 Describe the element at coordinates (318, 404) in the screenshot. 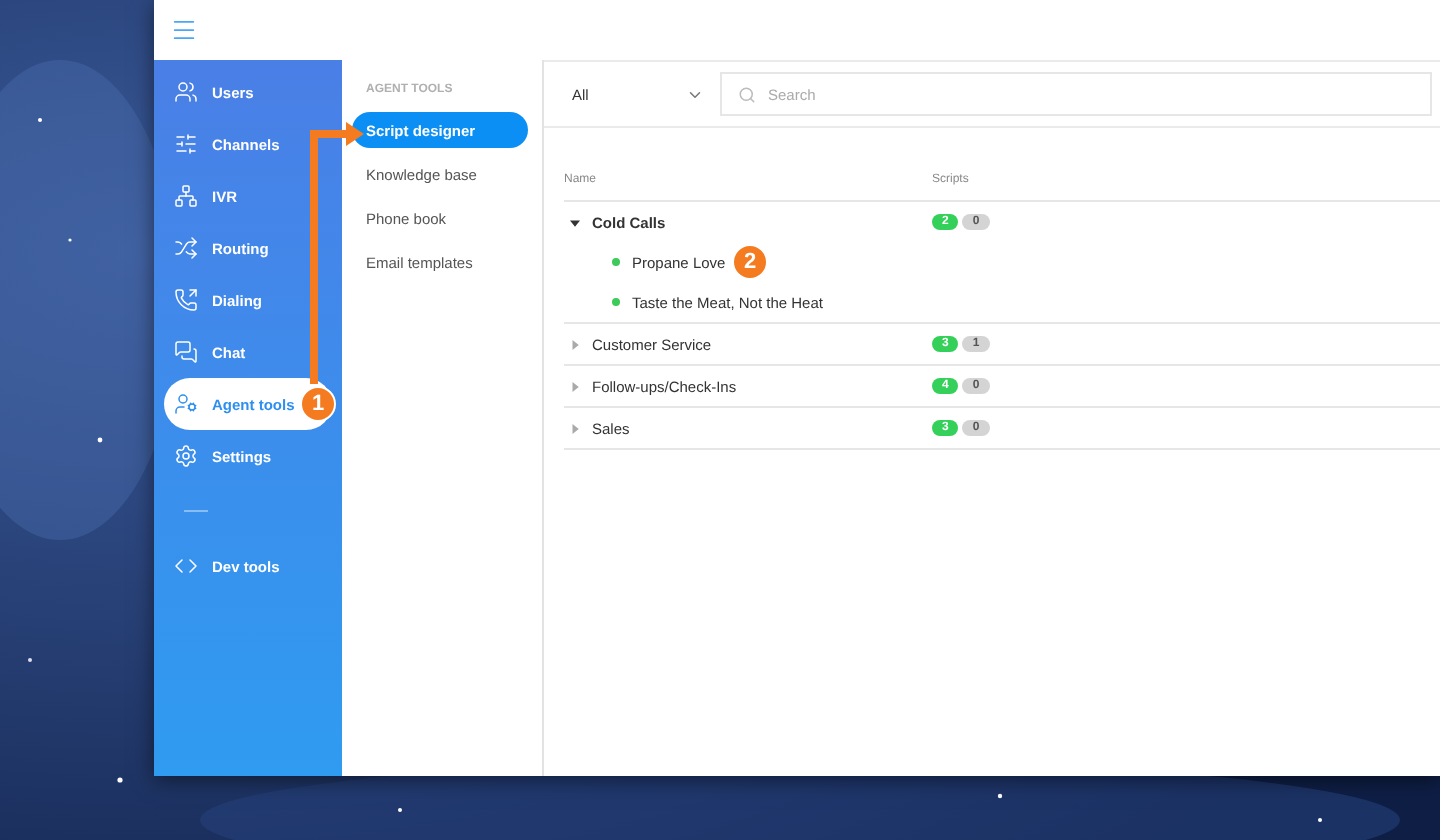

I see `step-callout: 1` at that location.